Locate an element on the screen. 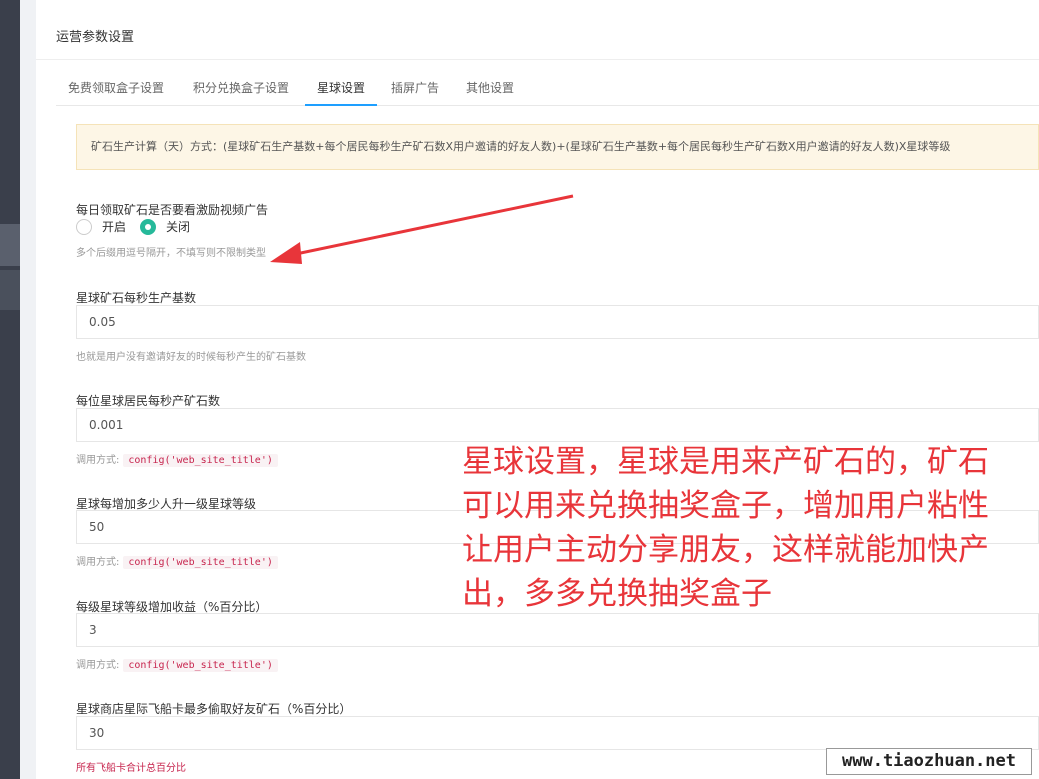  watermark: www.tiaozhuan.net is located at coordinates (929, 761).